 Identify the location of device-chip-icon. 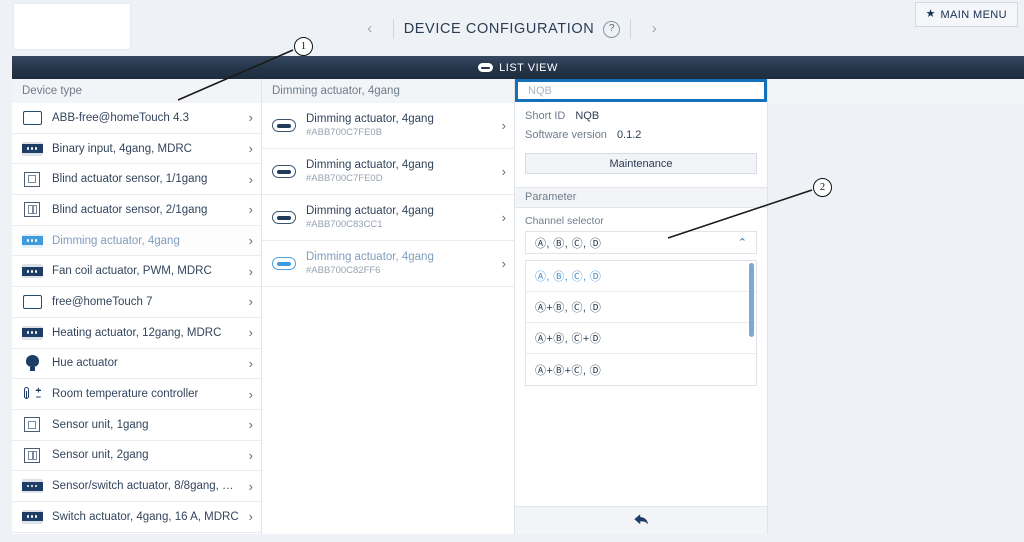
(486, 67).